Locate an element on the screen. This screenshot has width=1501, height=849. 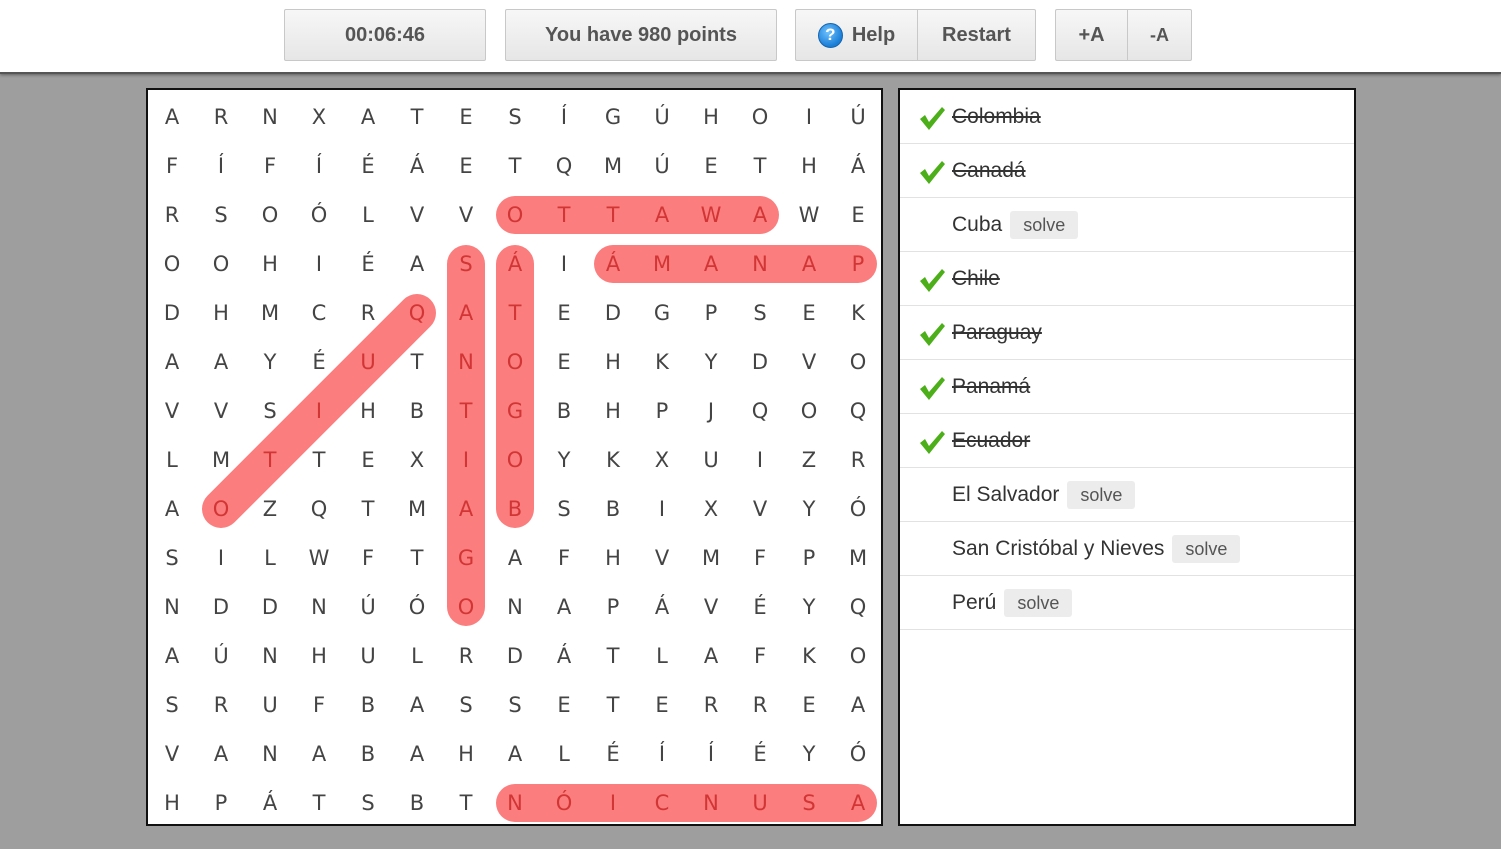
grid-cell: K is located at coordinates (662, 362).